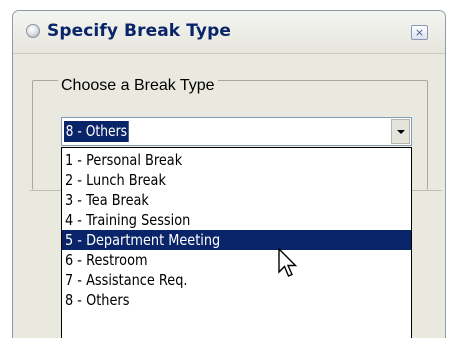 Image resolution: width=458 pixels, height=338 pixels. Describe the element at coordinates (288, 262) in the screenshot. I see `mouse-pointer-icon` at that location.